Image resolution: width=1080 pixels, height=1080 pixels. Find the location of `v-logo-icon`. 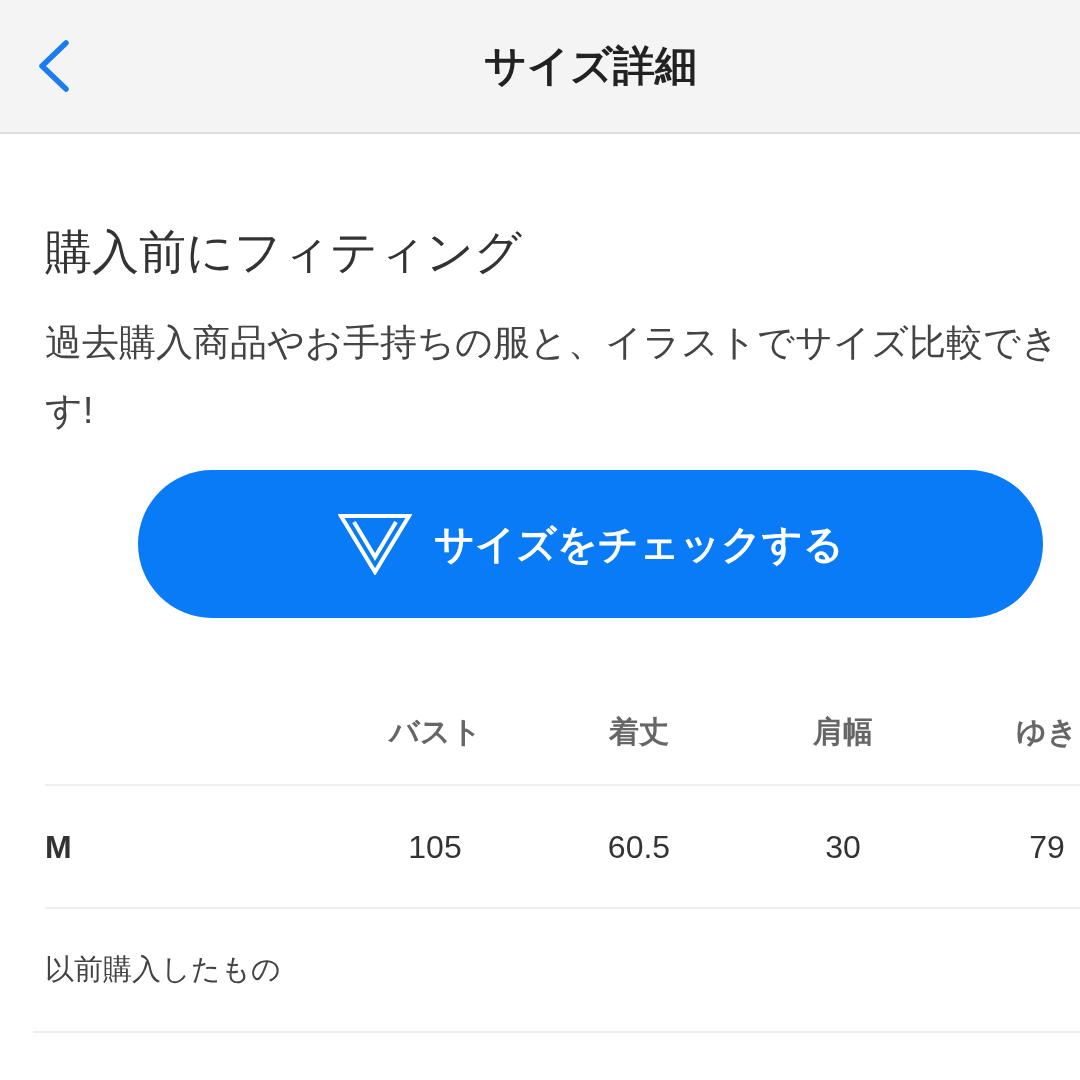

v-logo-icon is located at coordinates (374, 544).